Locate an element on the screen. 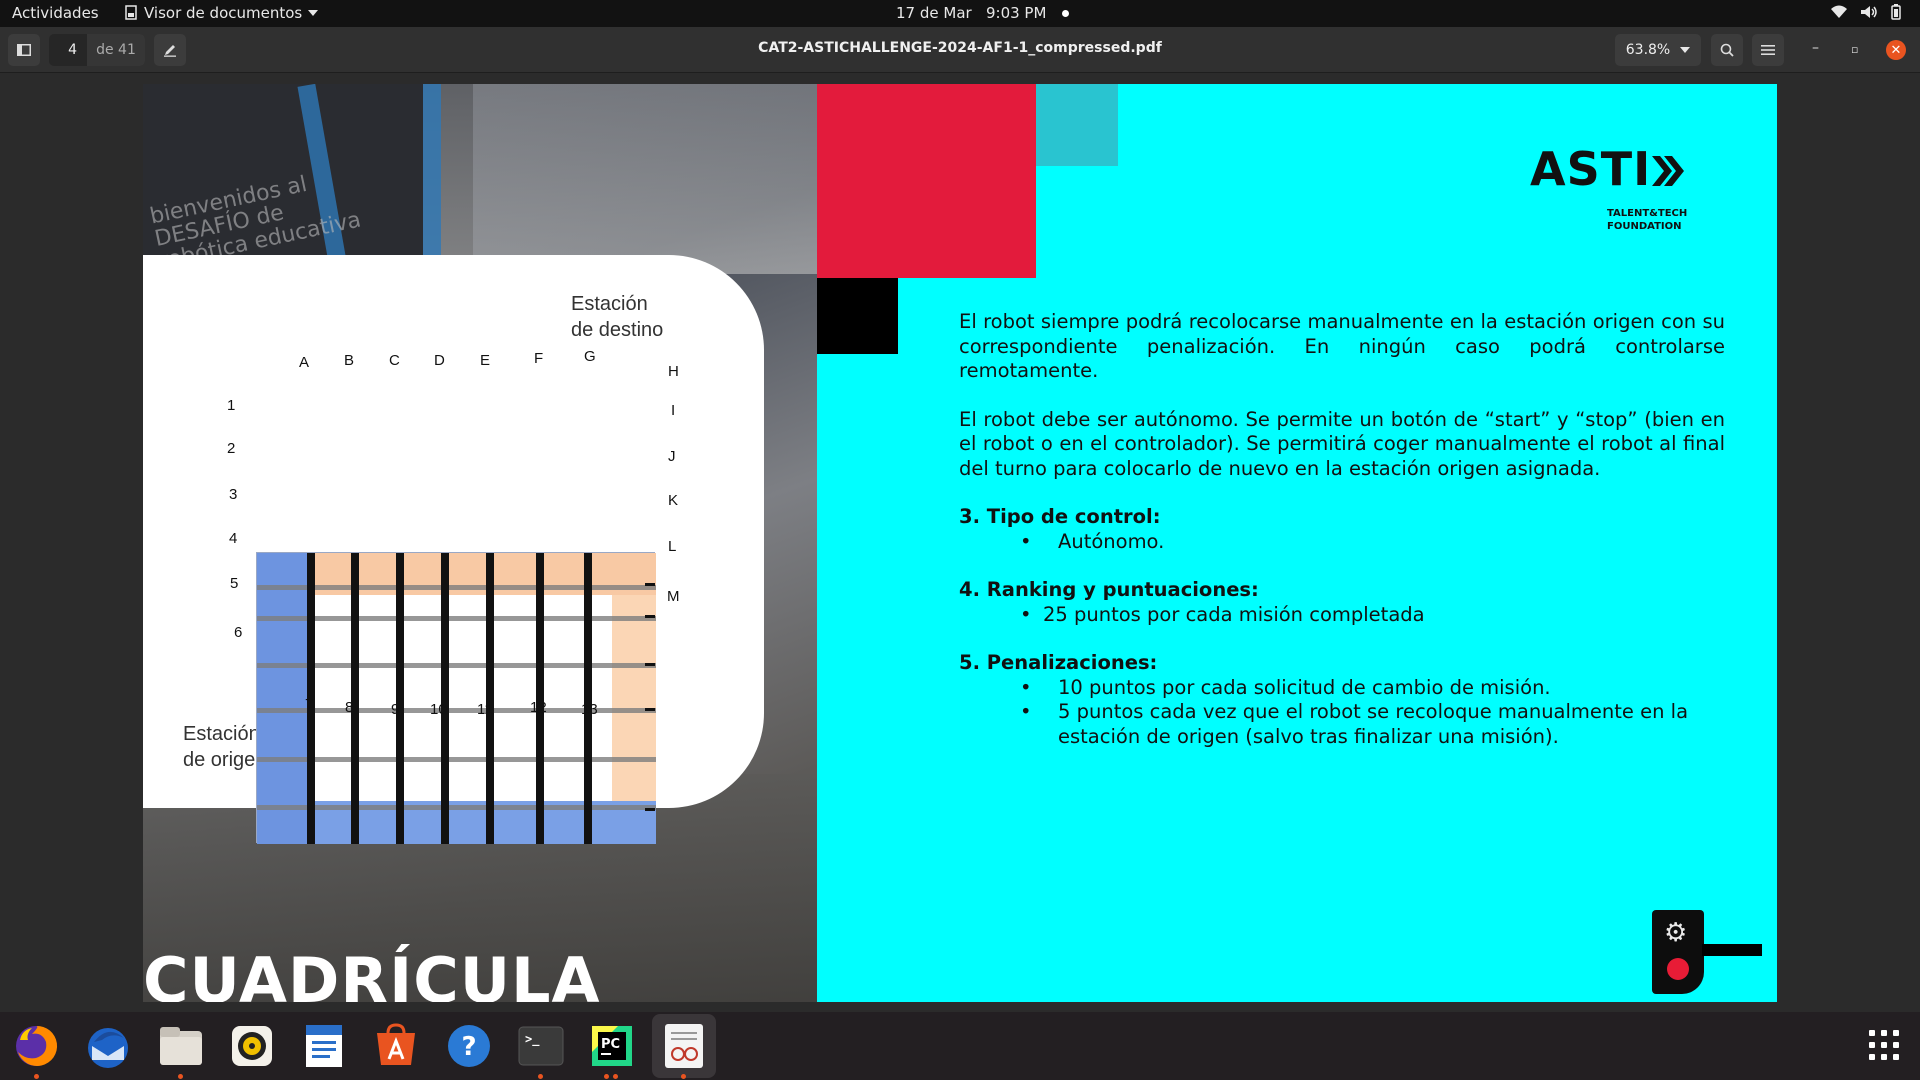 This screenshot has width=1920, height=1080. firefox-icon is located at coordinates (36, 1046).